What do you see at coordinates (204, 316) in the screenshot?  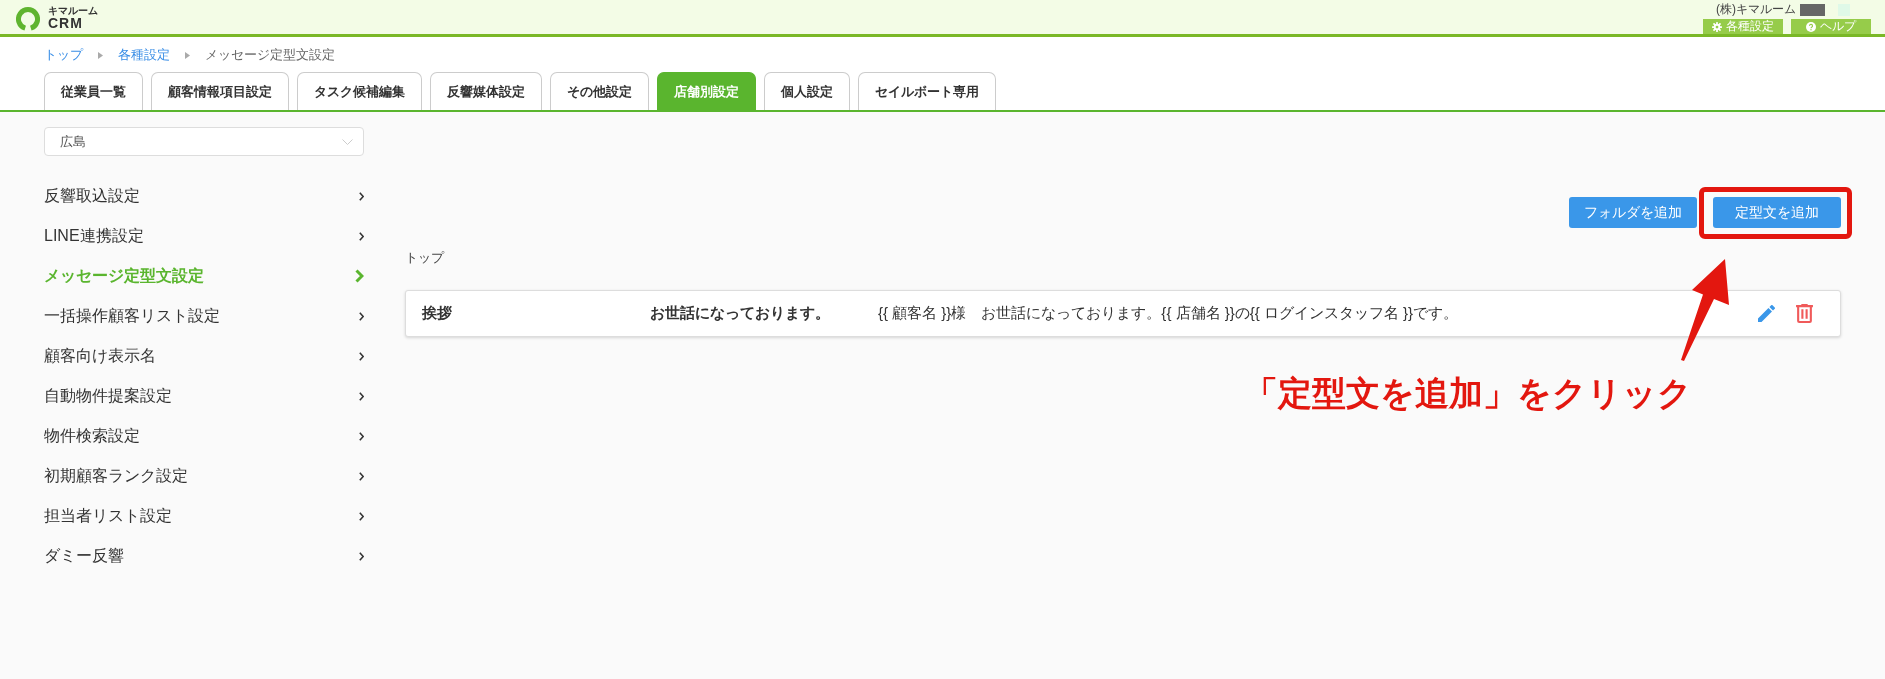 I see `sidebar-item: 一括操作顧客リスト設定` at bounding box center [204, 316].